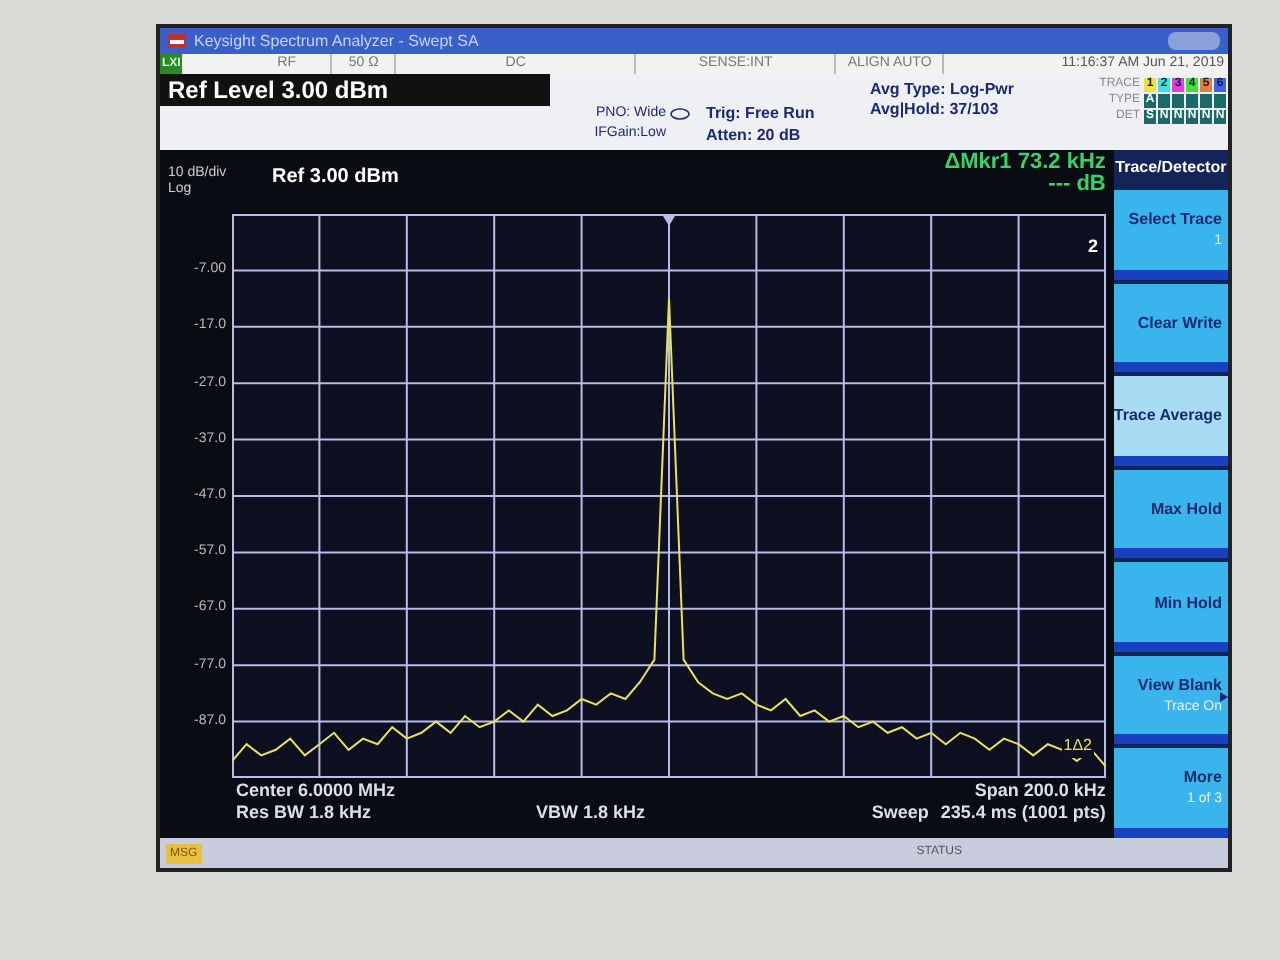 The width and height of the screenshot is (1280, 960). I want to click on softkey: Clear Write, so click(1170, 328).